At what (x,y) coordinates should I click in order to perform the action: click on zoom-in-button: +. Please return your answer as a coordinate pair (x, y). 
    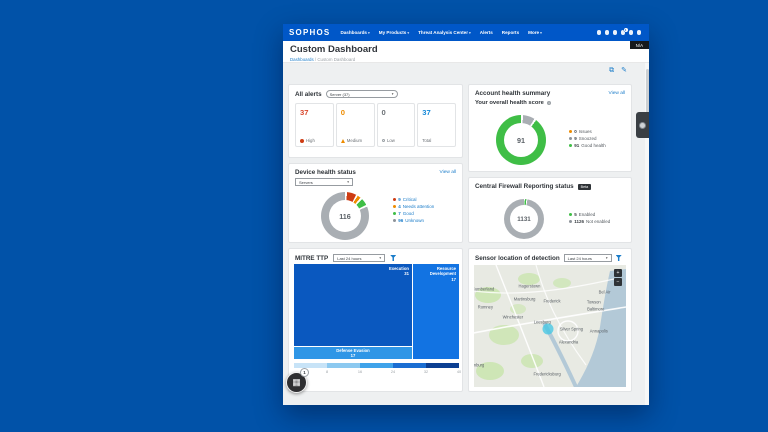
    Looking at the image, I should click on (618, 273).